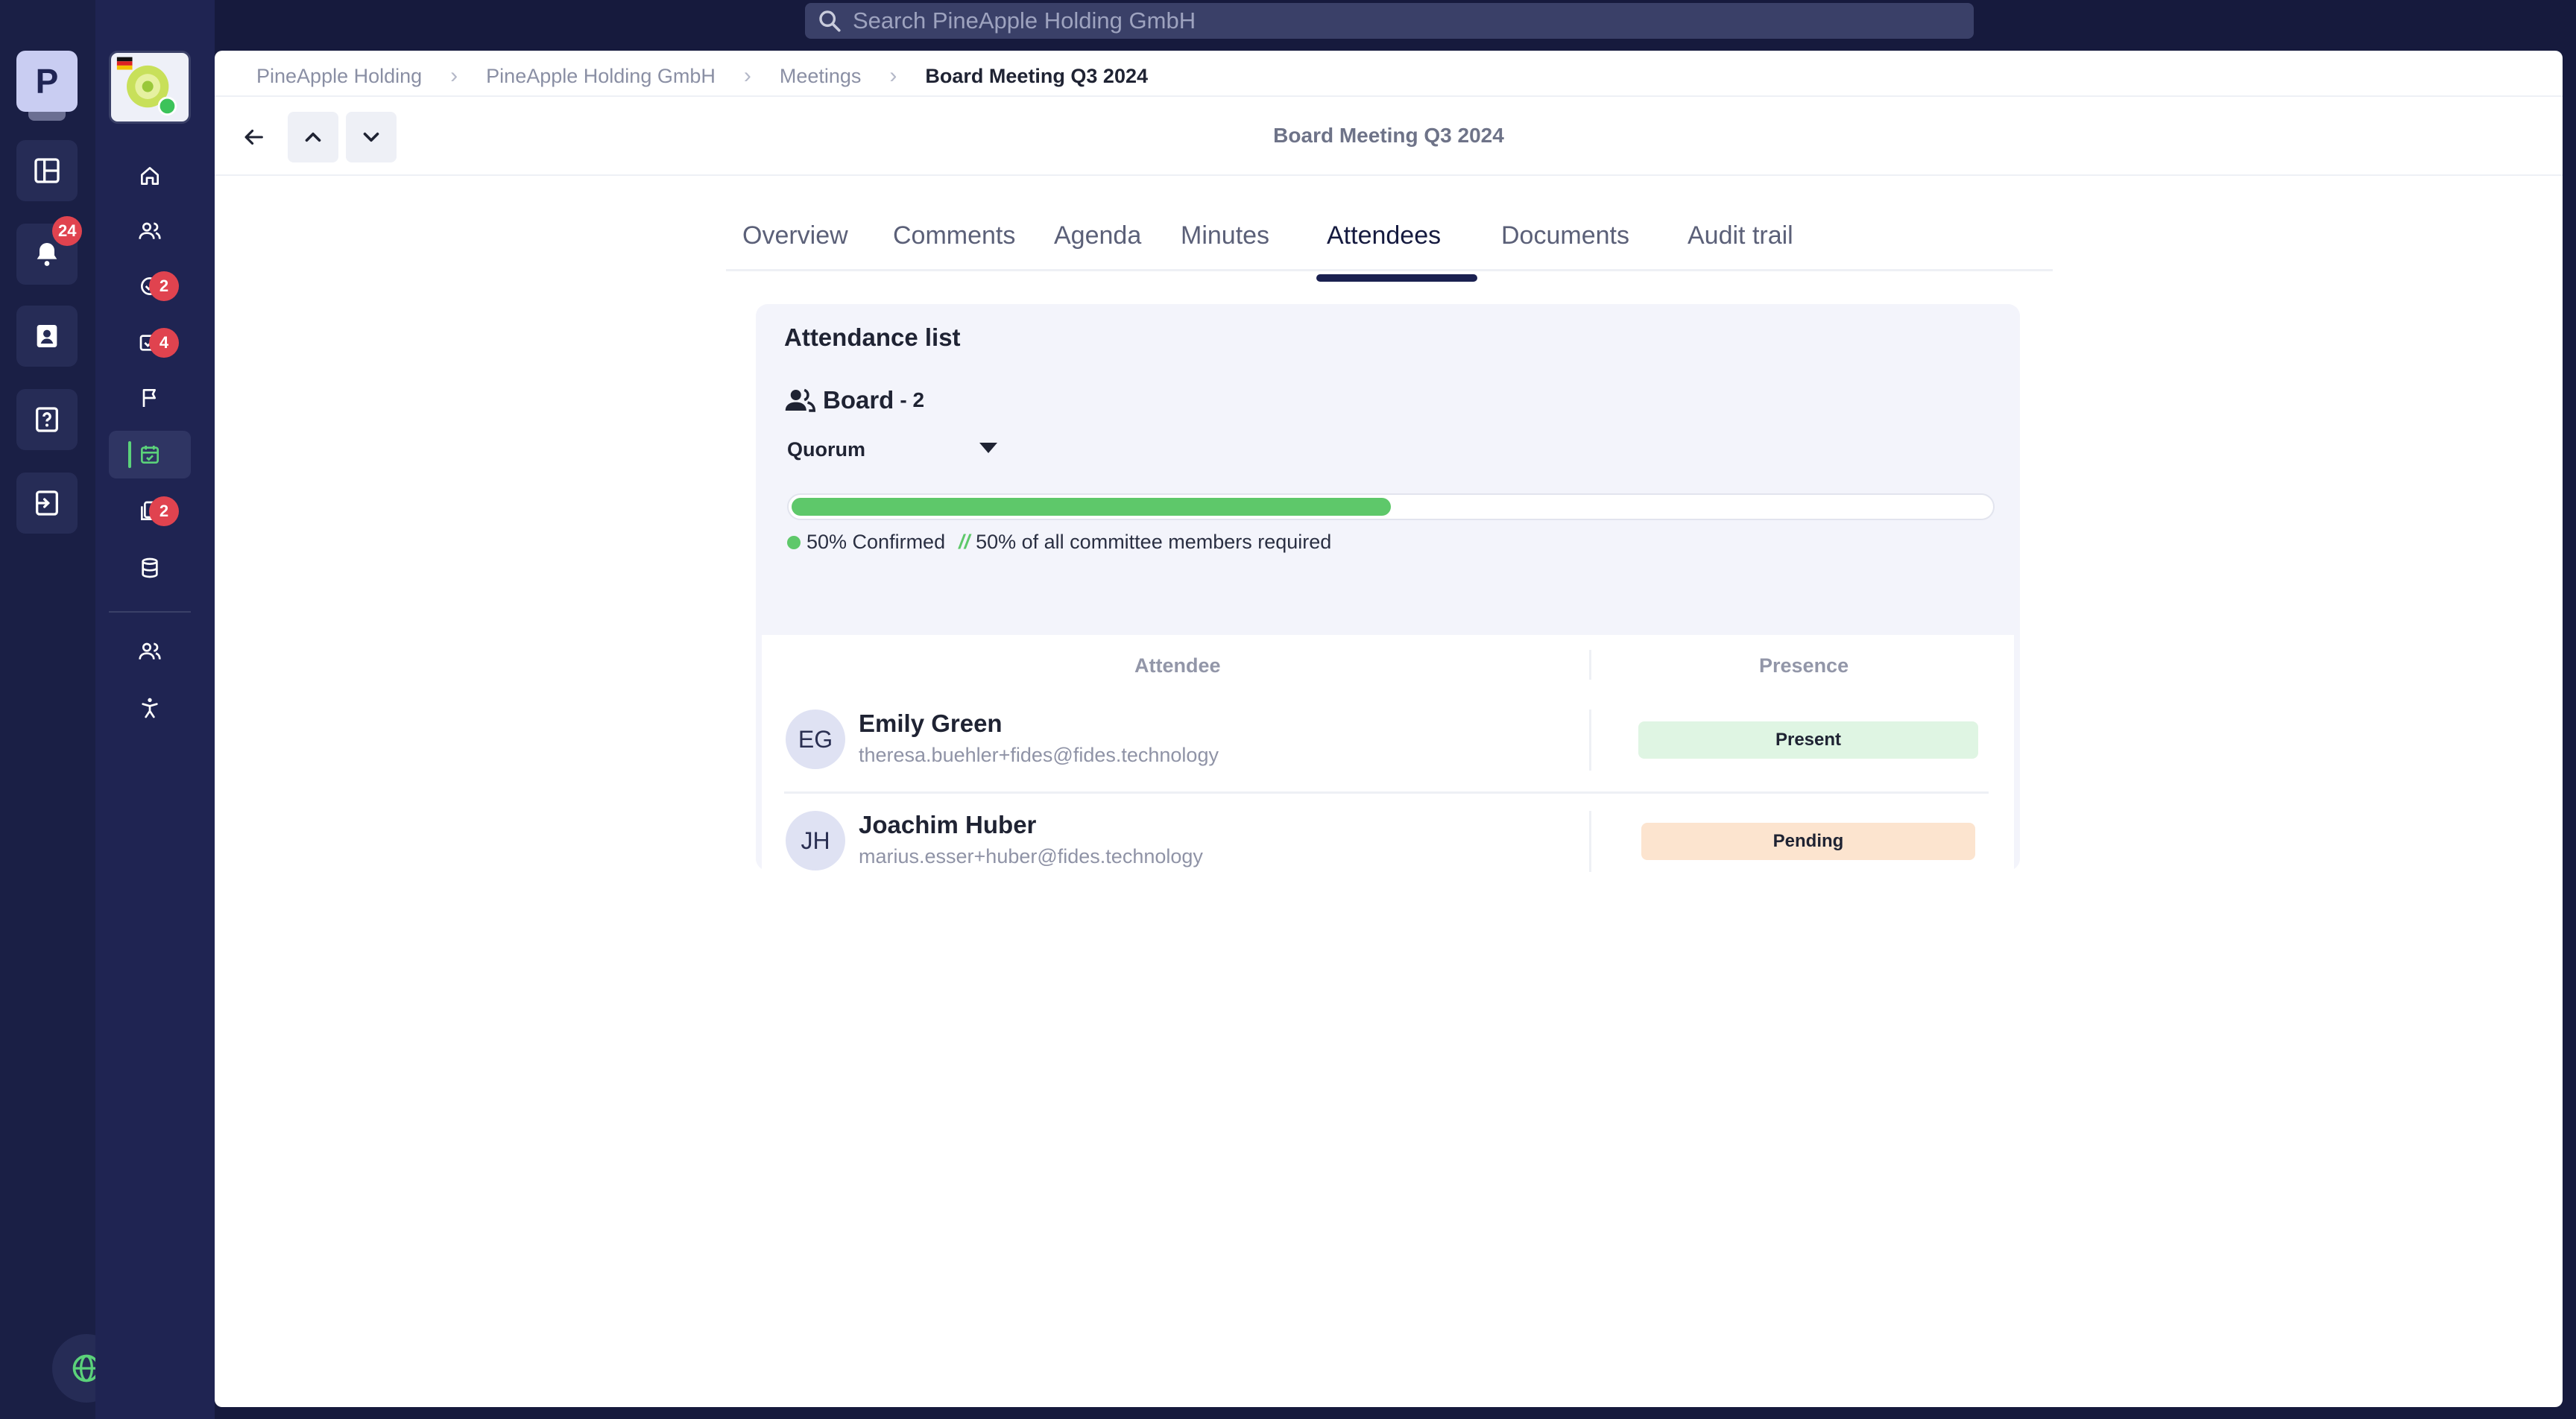 The image size is (2576, 1419). Describe the element at coordinates (1396, 278) in the screenshot. I see `active-tab-indicator` at that location.